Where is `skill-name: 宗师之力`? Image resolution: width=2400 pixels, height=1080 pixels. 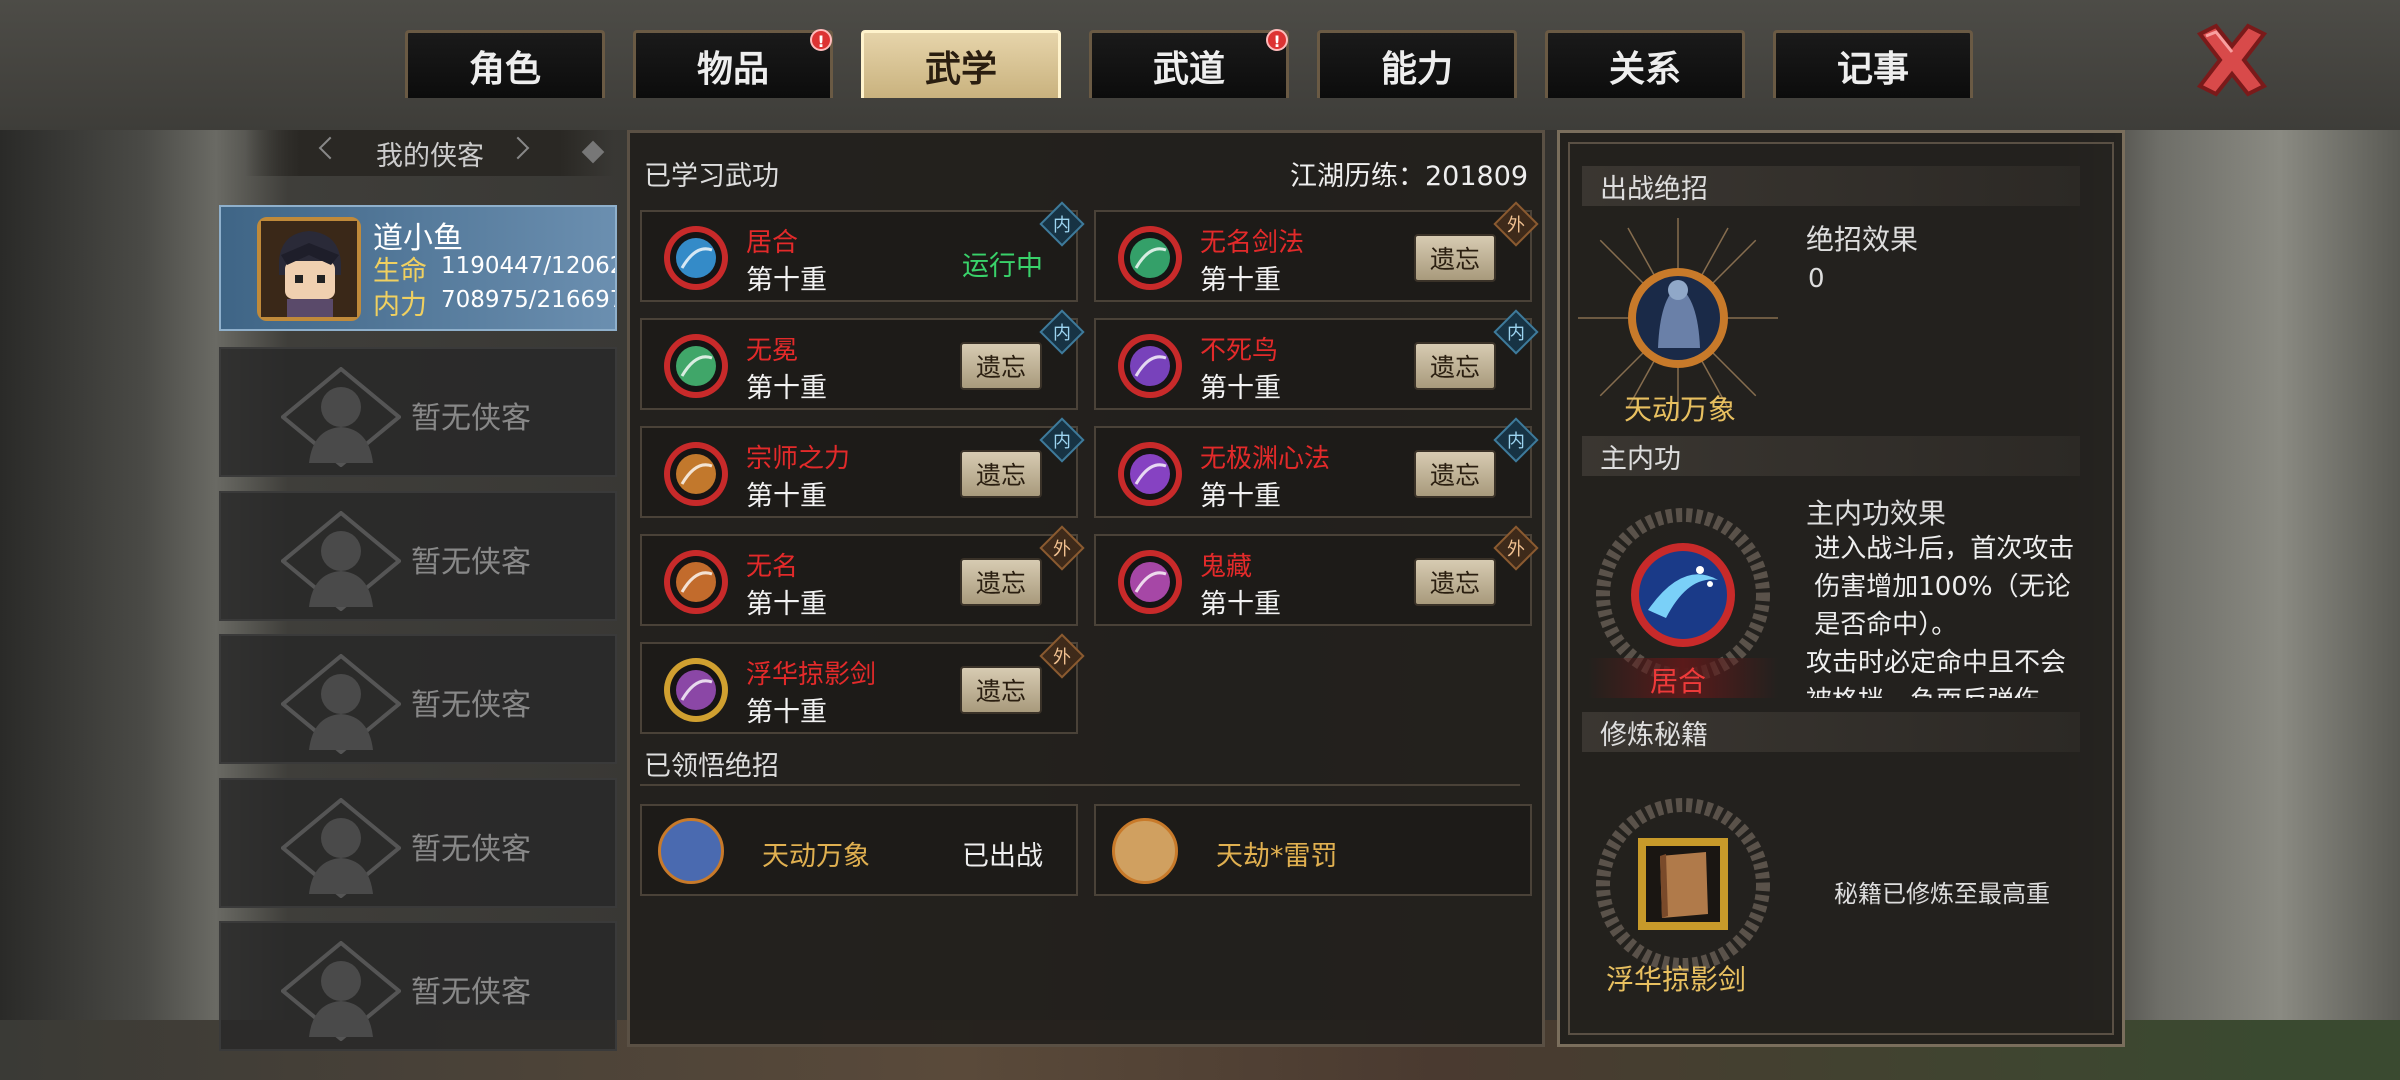 skill-name: 宗师之力 is located at coordinates (798, 459).